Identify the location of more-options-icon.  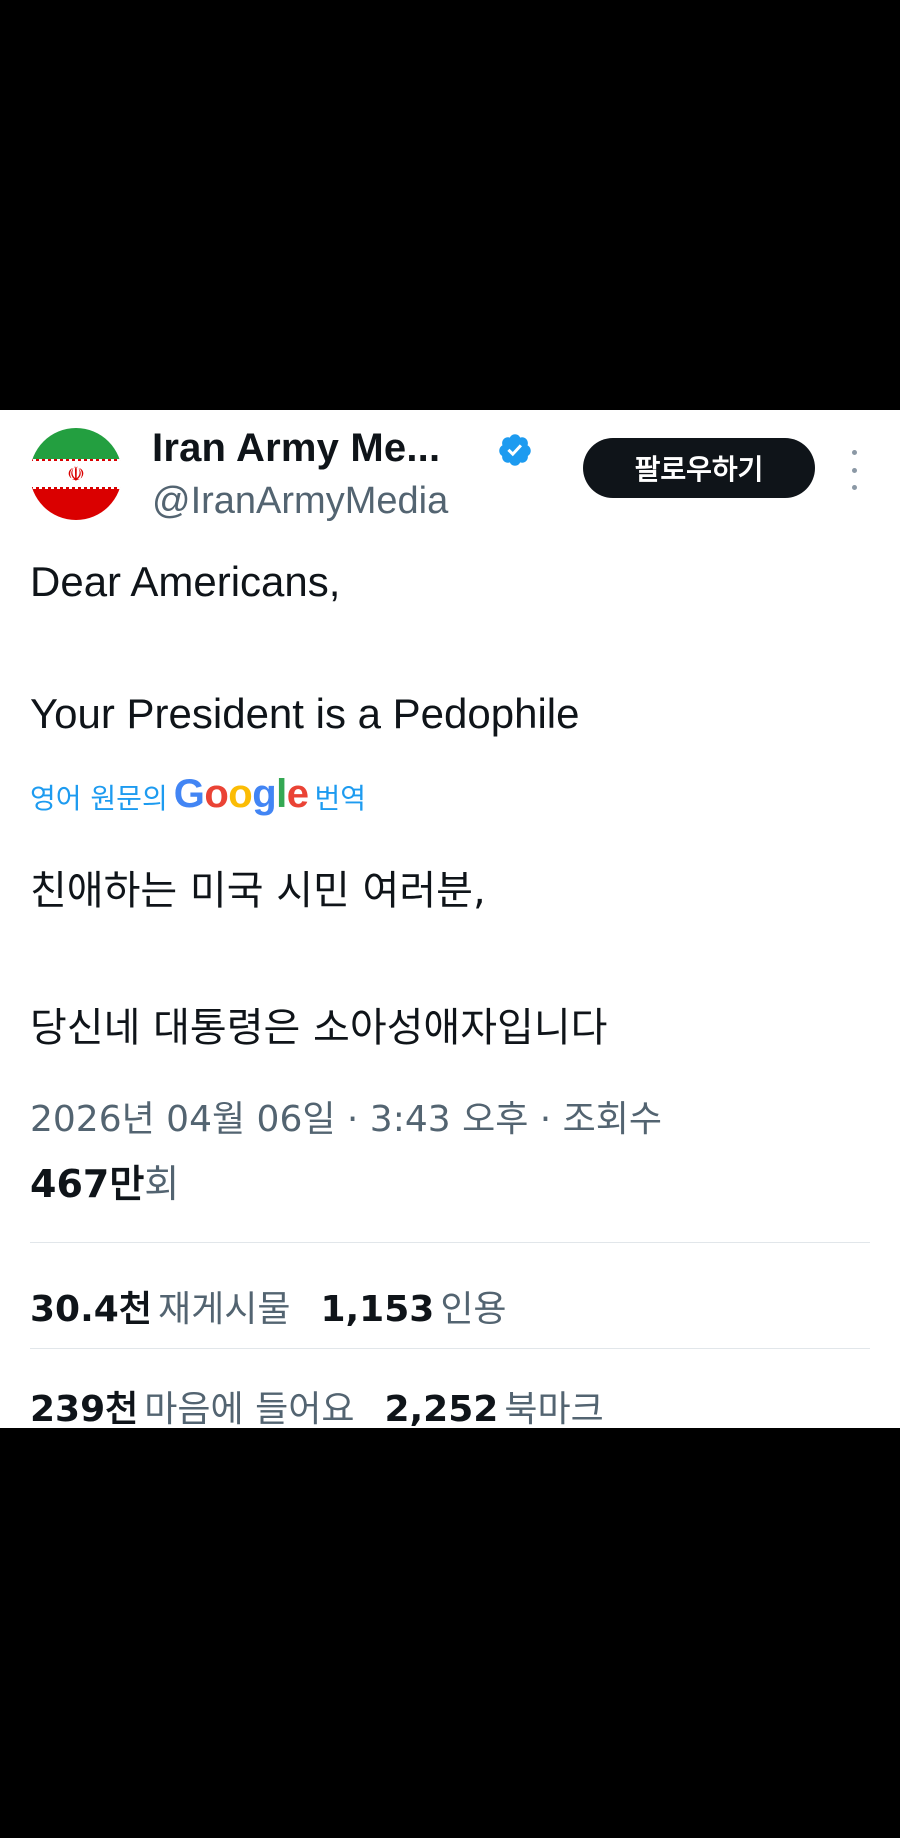
(854, 470).